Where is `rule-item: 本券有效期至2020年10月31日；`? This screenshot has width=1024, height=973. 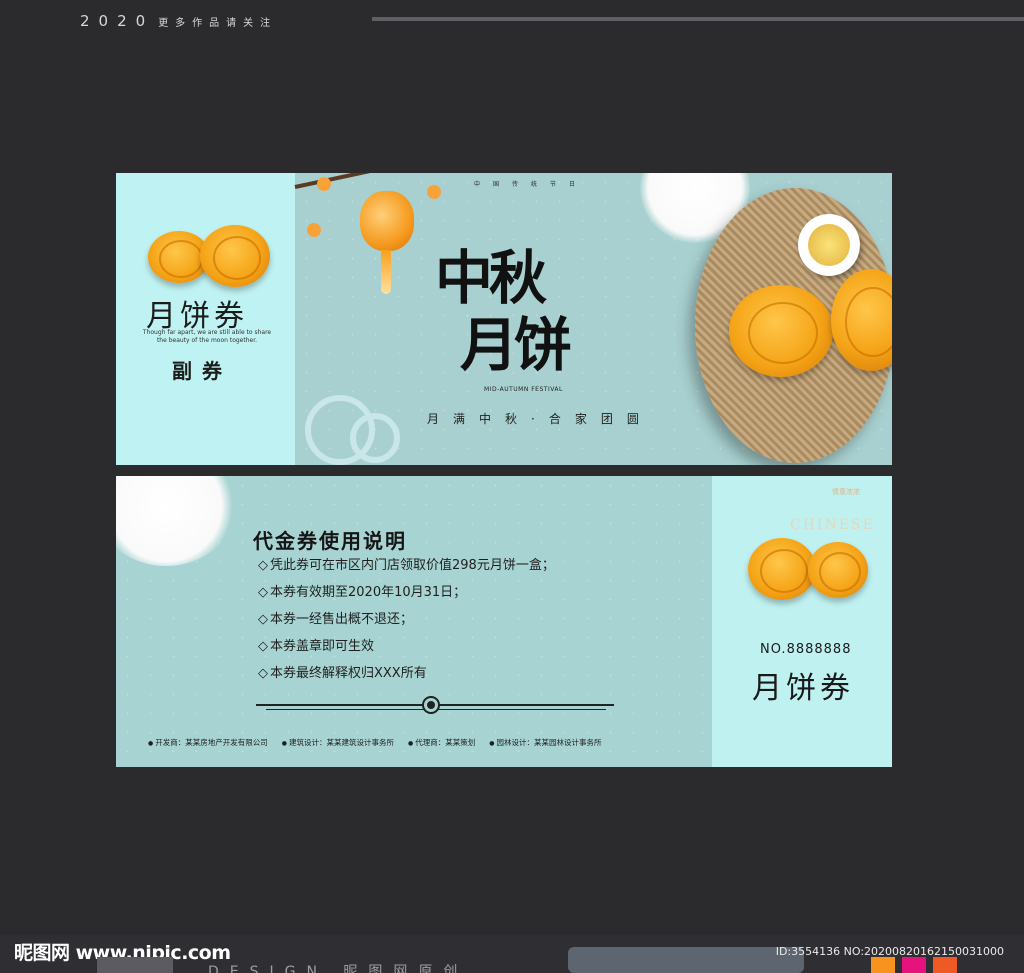
rule-item: 本券有效期至2020年10月31日； is located at coordinates (406, 596).